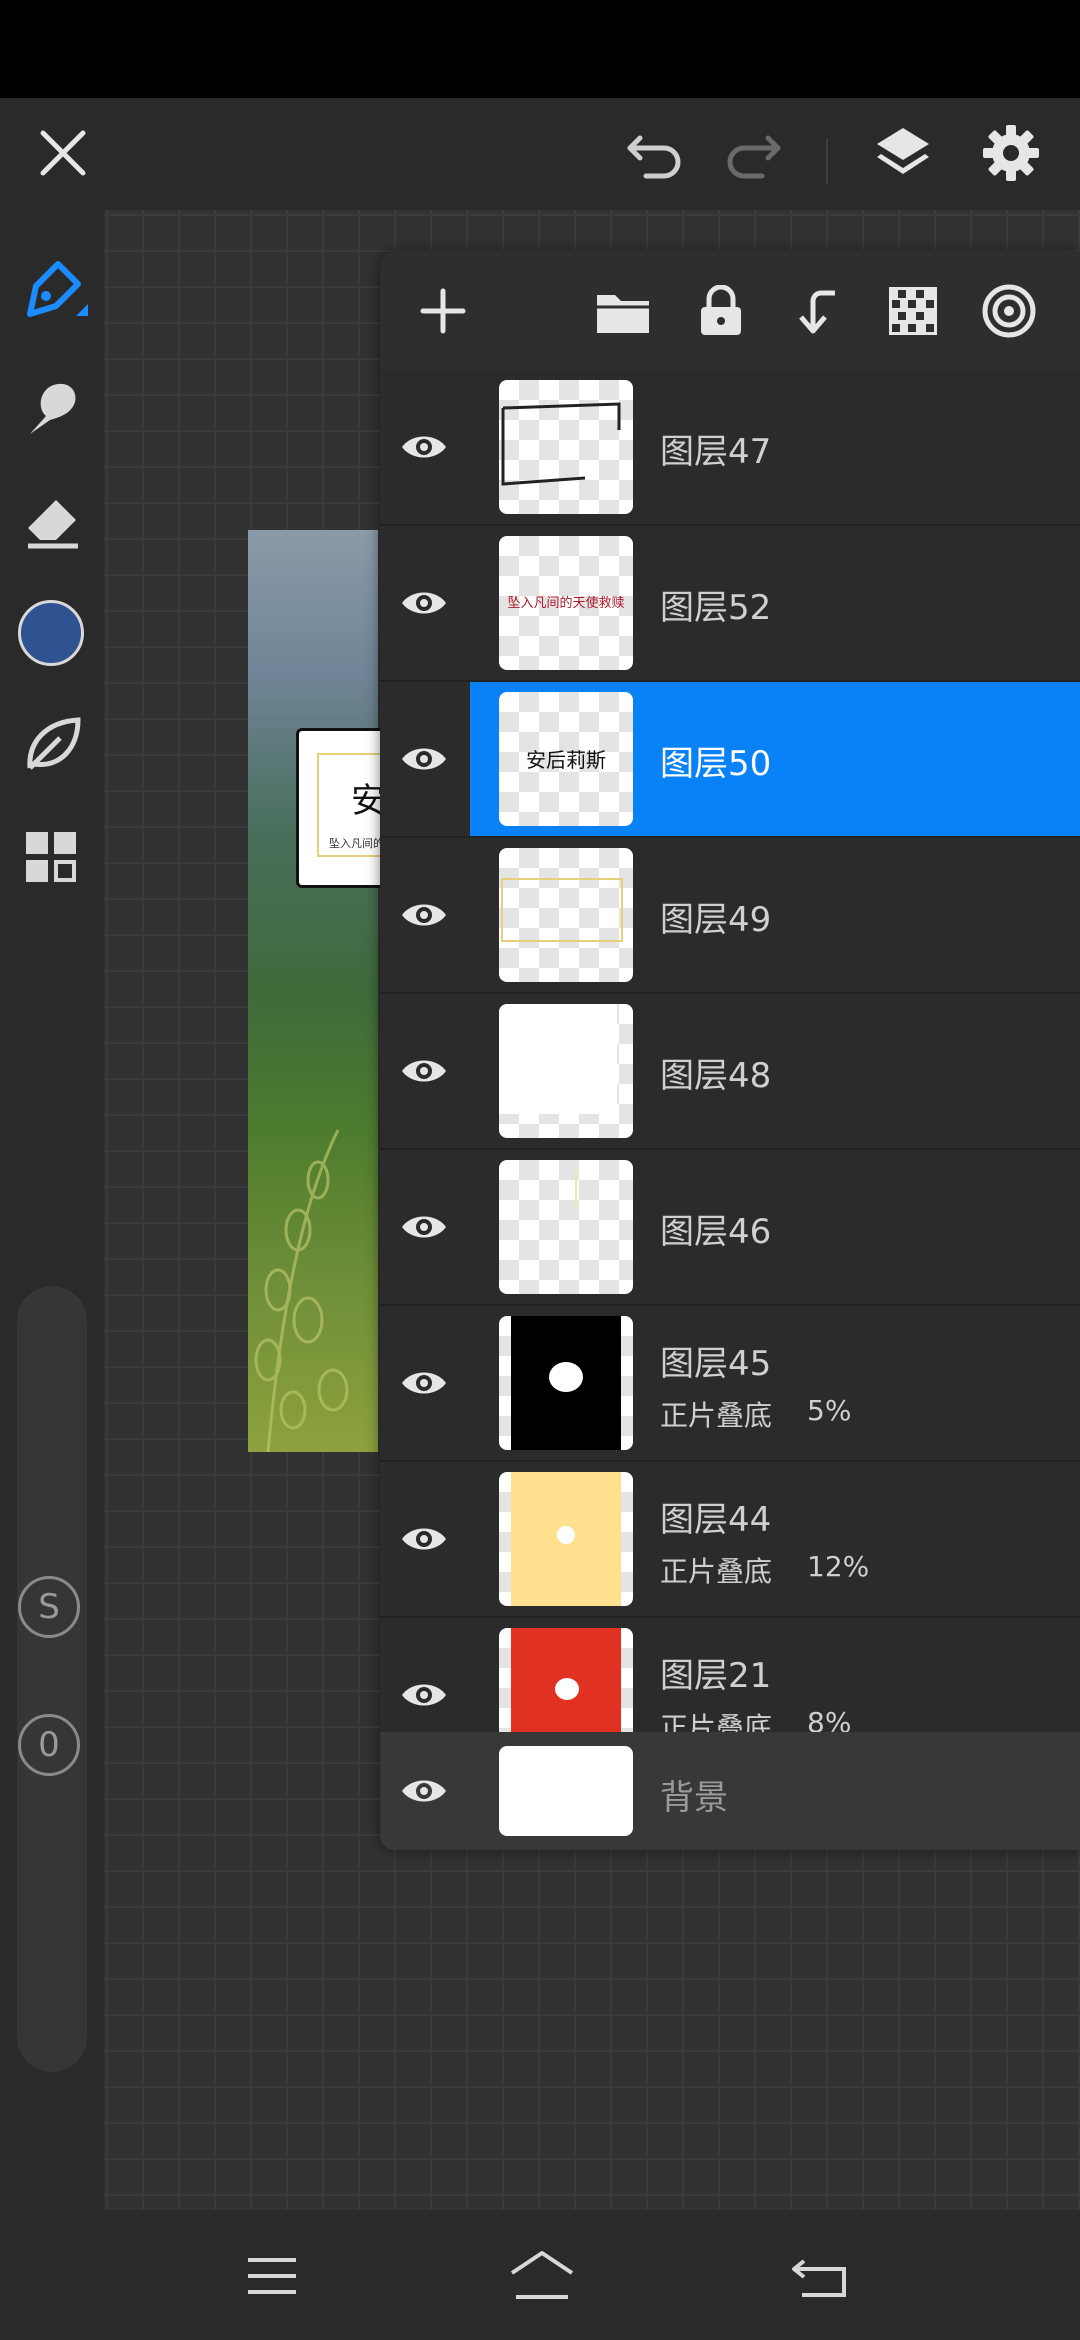  Describe the element at coordinates (829, 1719) in the screenshot. I see `layer-opacity: 8%` at that location.